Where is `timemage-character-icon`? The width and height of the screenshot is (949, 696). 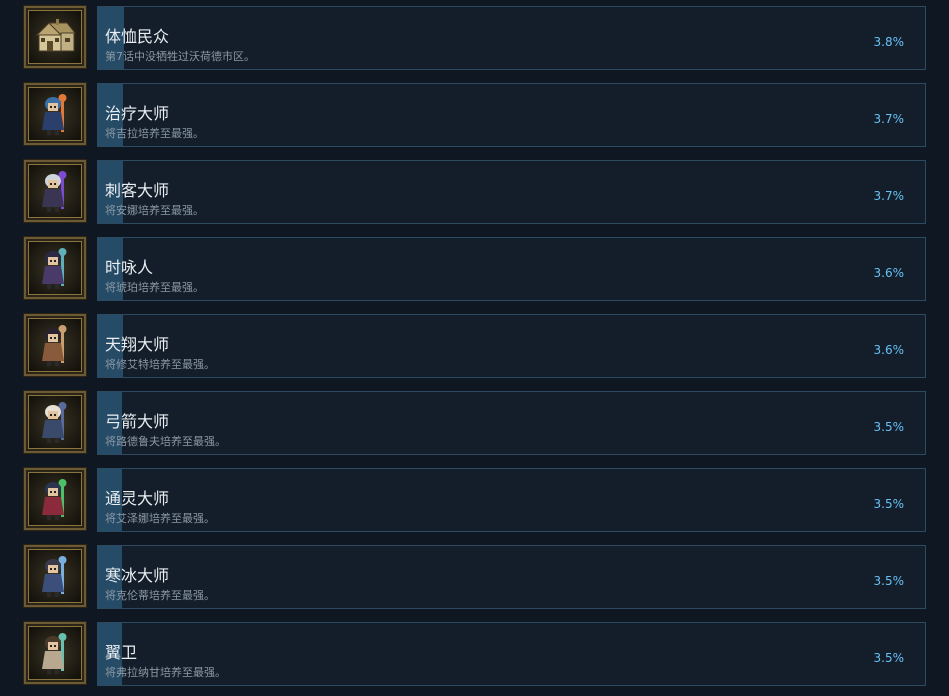 timemage-character-icon is located at coordinates (55, 268).